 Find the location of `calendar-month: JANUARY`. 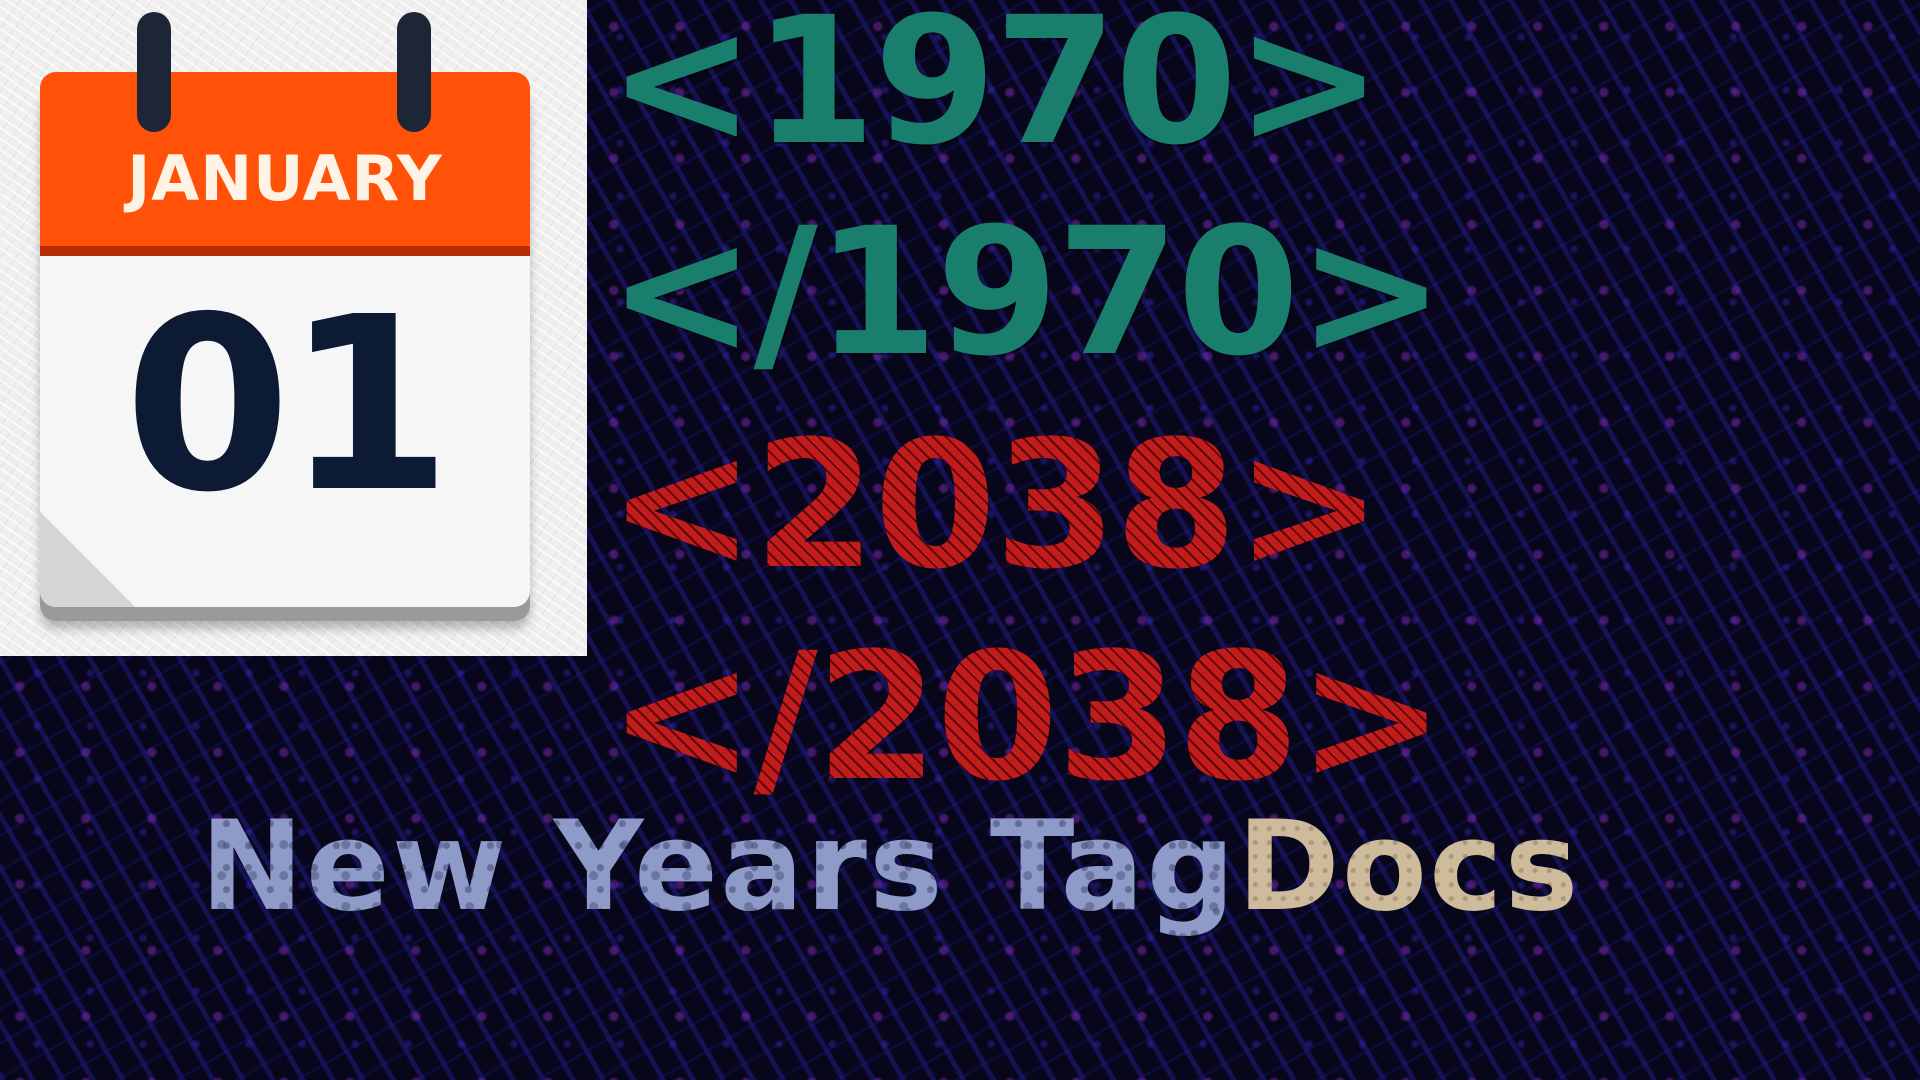

calendar-month: JANUARY is located at coordinates (285, 178).